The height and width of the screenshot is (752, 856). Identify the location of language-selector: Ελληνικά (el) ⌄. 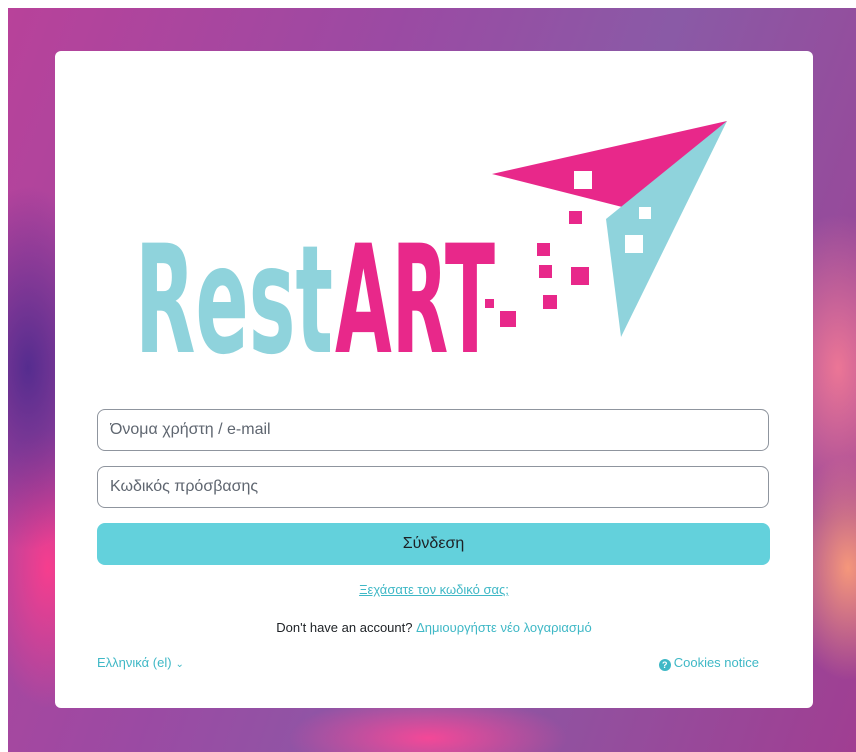
(140, 662).